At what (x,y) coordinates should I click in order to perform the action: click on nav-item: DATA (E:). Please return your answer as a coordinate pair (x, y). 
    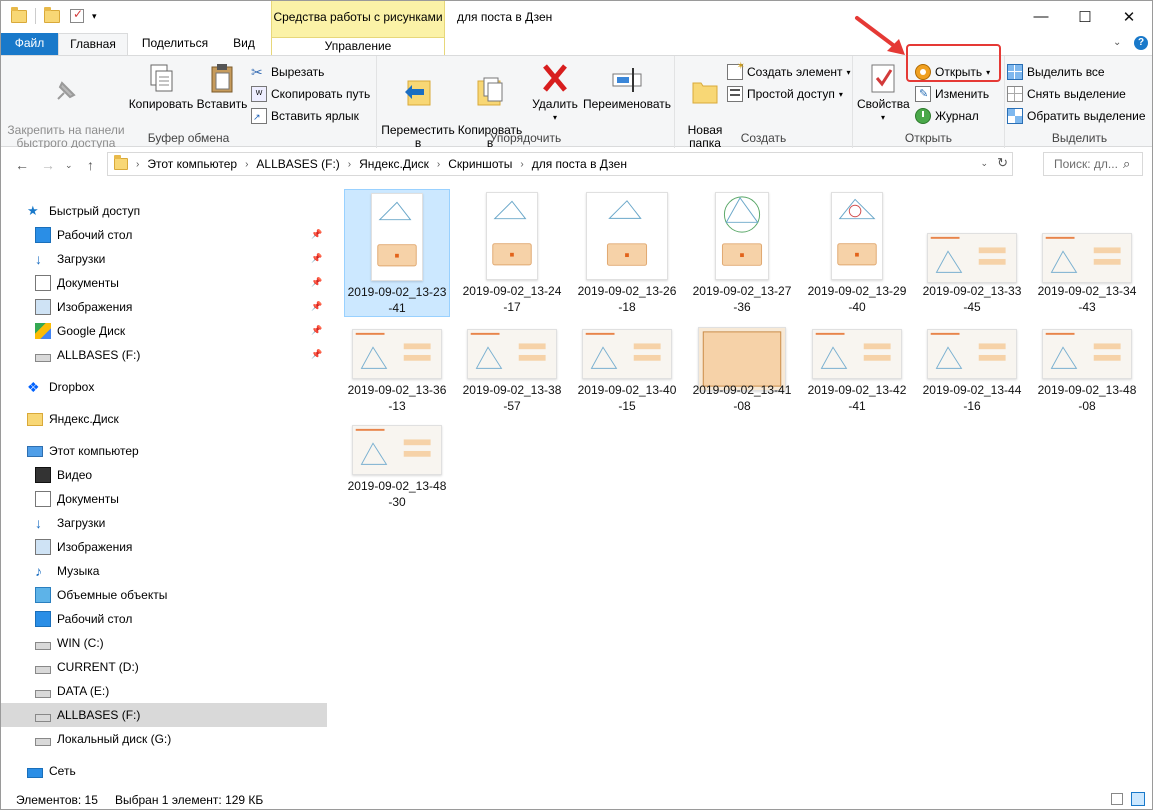
    Looking at the image, I should click on (164, 691).